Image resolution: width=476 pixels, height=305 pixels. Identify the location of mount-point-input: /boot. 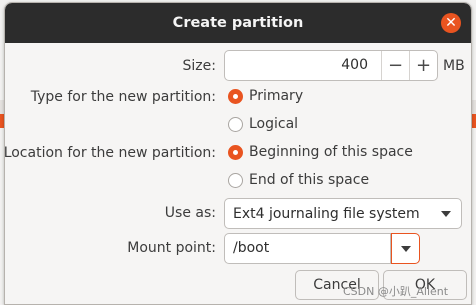
(307, 248).